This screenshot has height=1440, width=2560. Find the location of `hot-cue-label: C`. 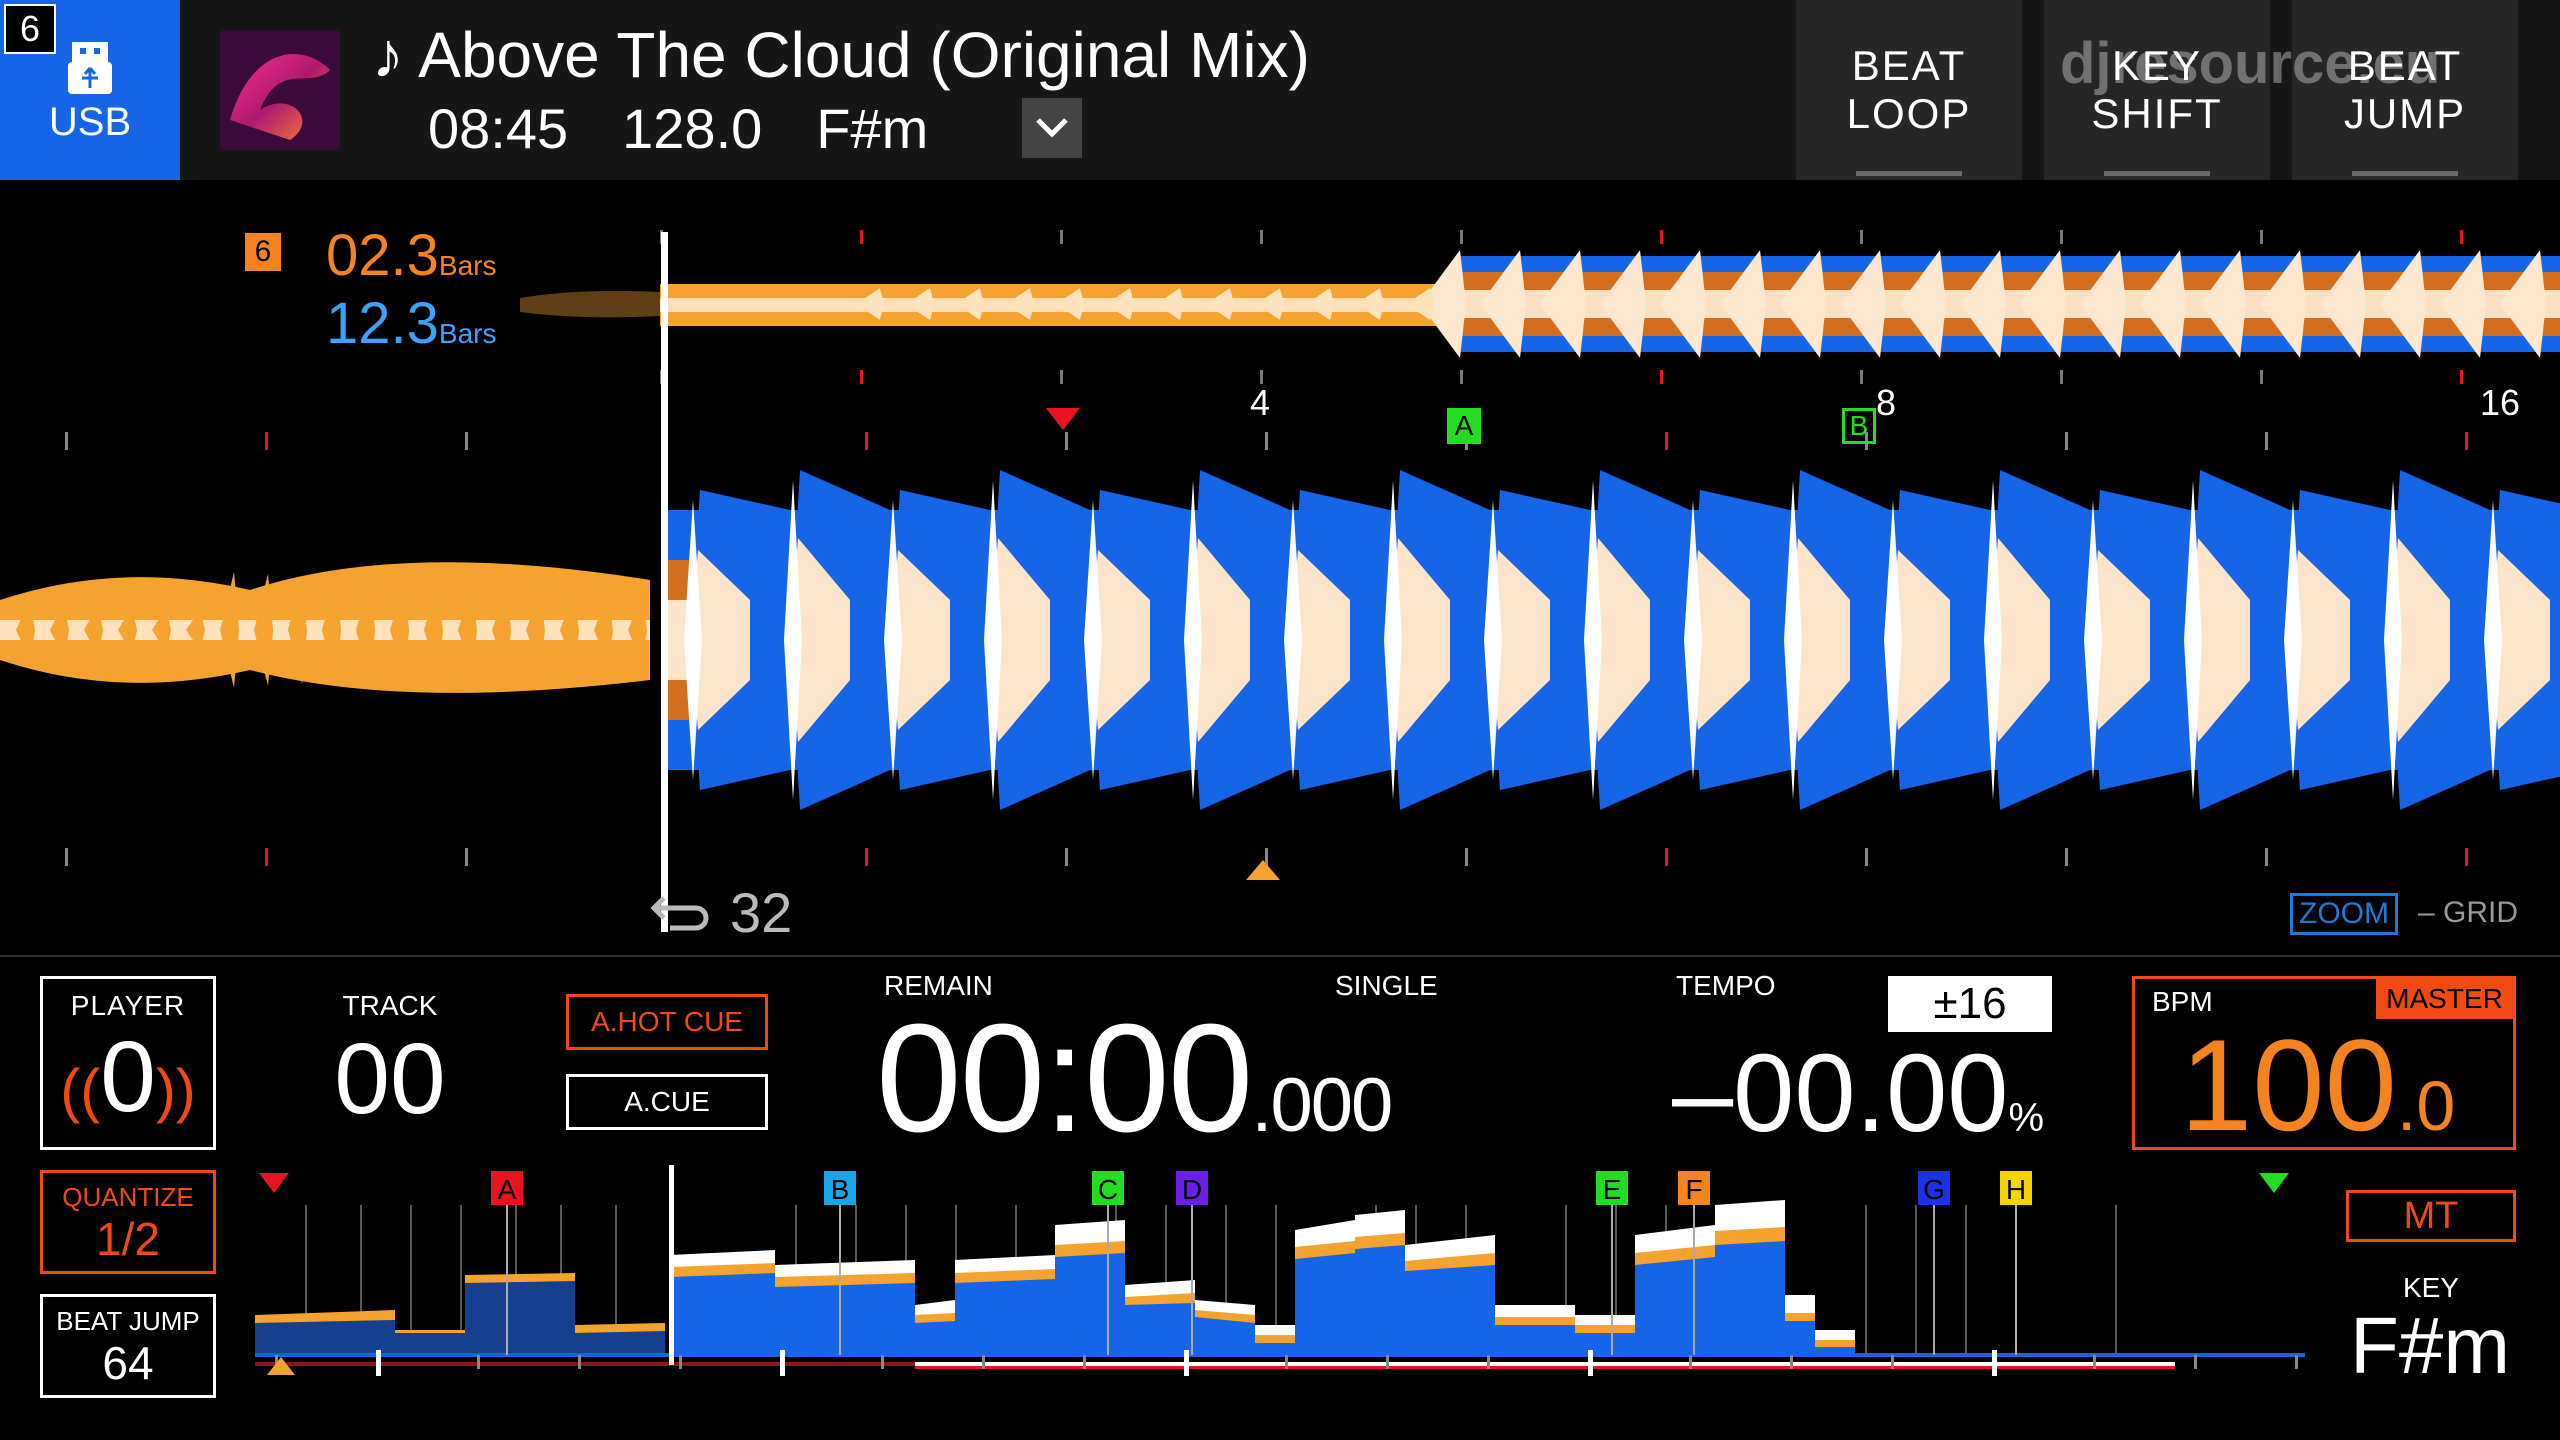

hot-cue-label: C is located at coordinates (1108, 1189).